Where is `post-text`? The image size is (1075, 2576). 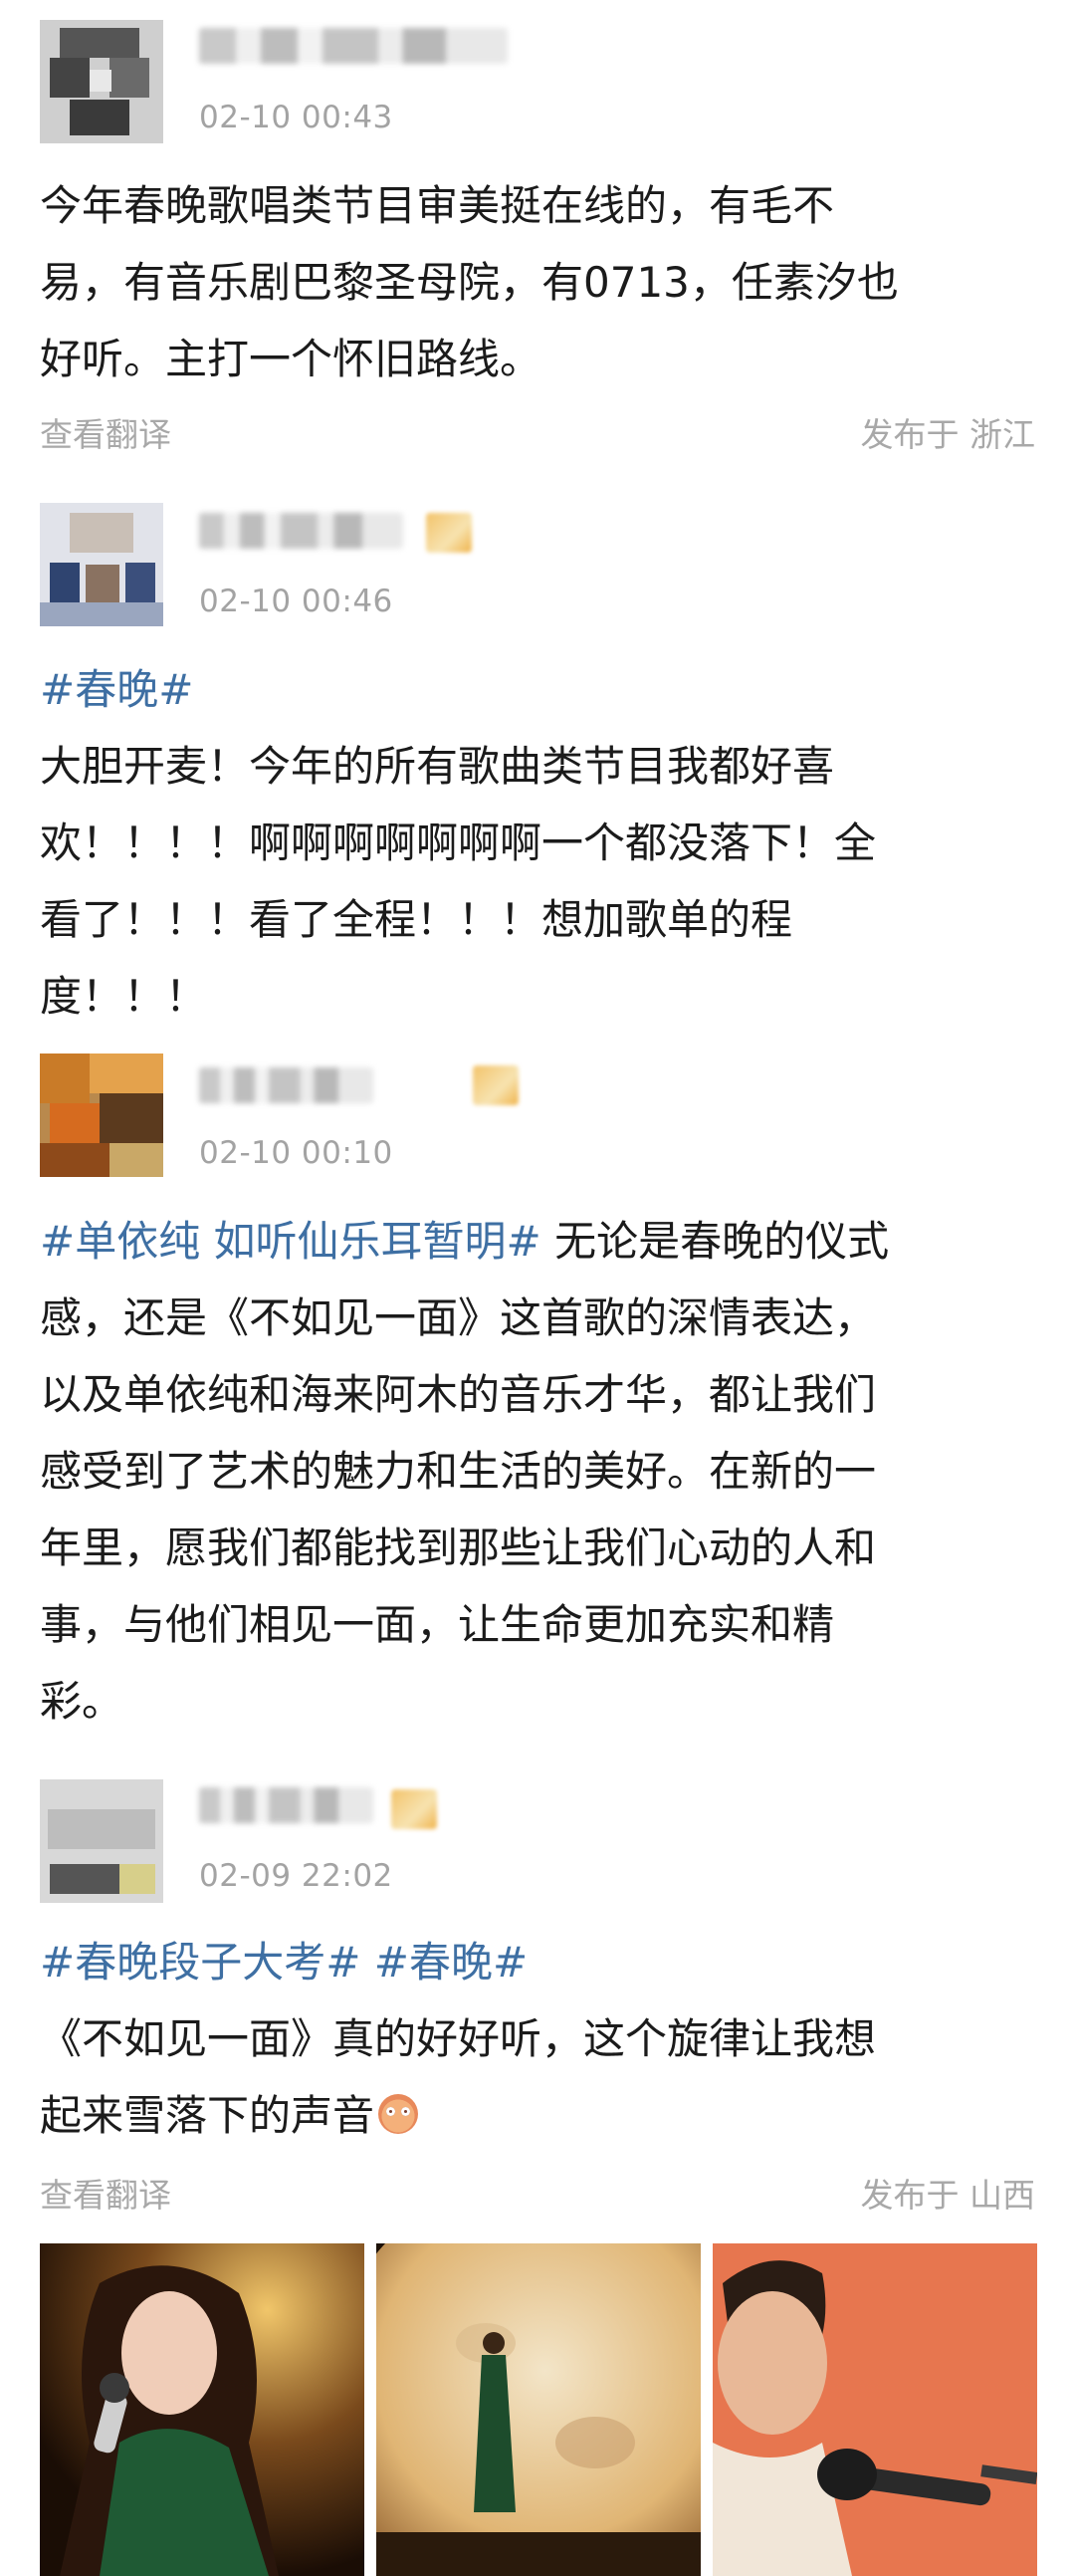
post-text is located at coordinates (367, 1962).